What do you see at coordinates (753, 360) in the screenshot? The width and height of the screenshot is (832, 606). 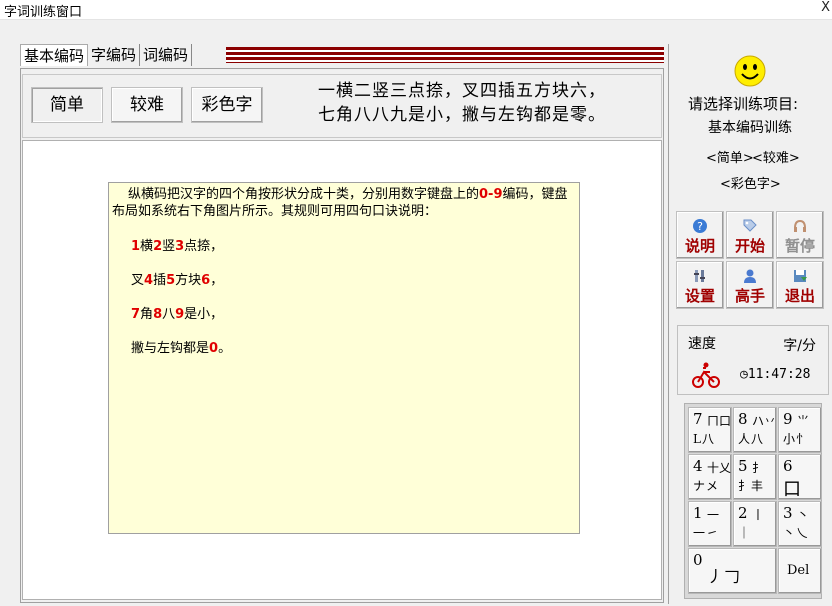 I see `speed-panel: 速度 字/分 ◷11:47:28` at bounding box center [753, 360].